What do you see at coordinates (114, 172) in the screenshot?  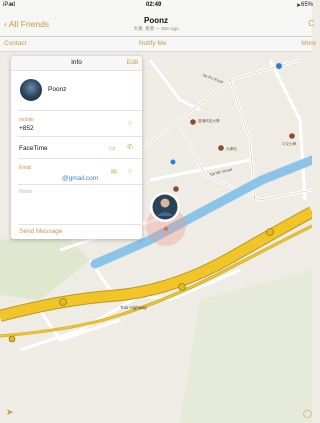 I see `mail-icon: ✉` at bounding box center [114, 172].